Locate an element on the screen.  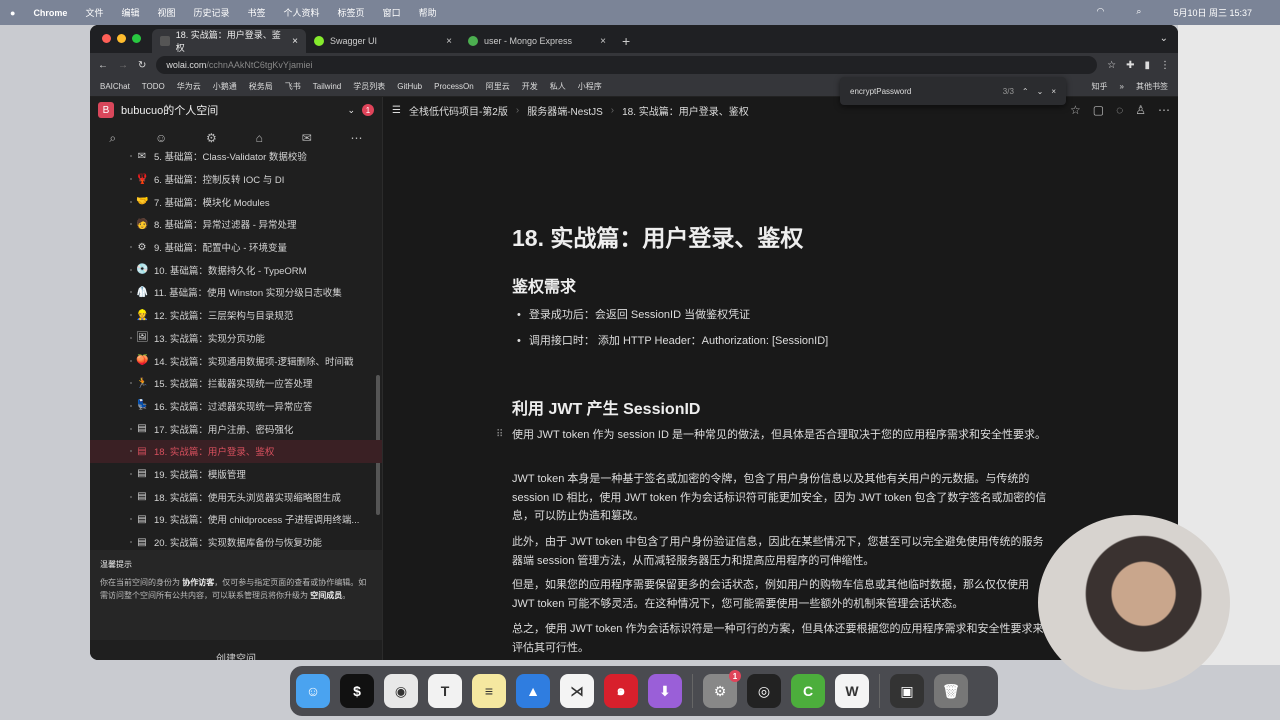
menu-history: 历史记录 is located at coordinates (212, 12).